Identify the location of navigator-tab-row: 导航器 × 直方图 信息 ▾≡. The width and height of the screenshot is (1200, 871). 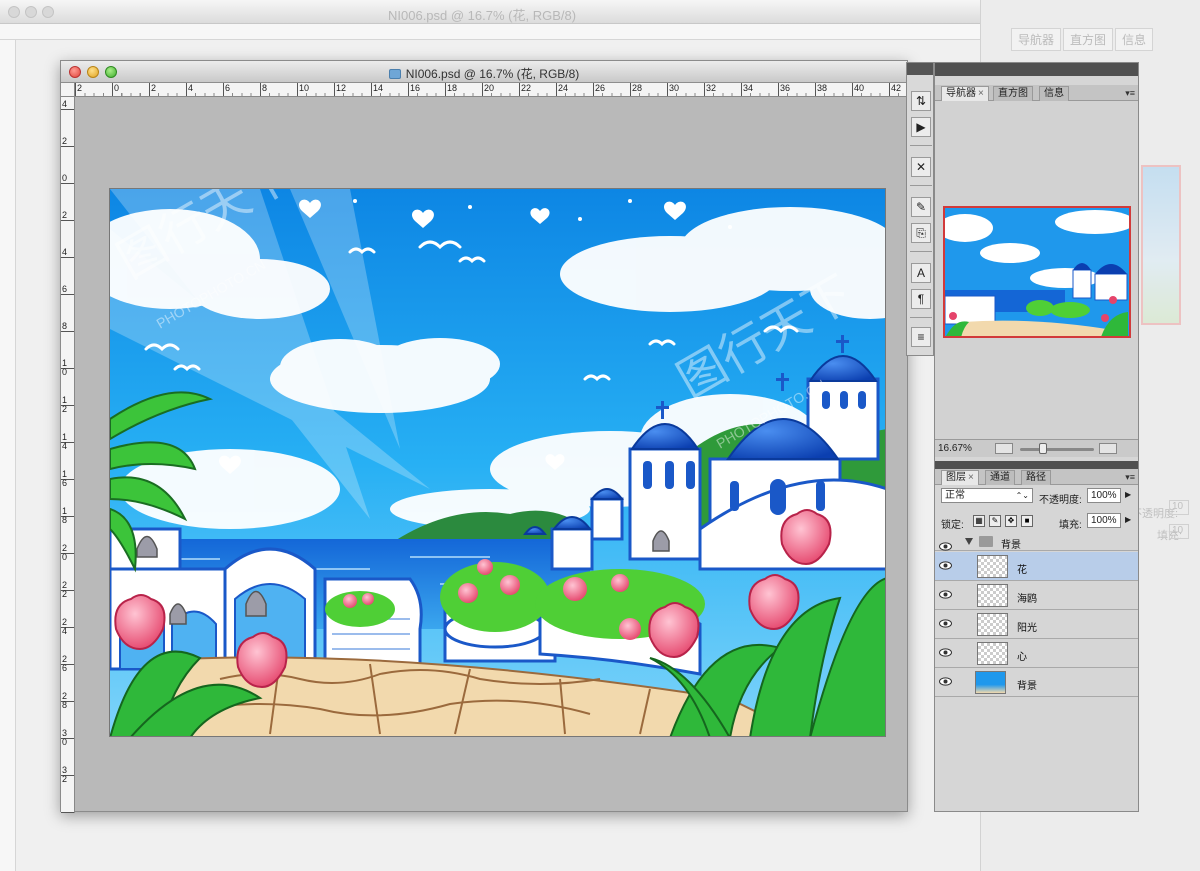
(1036, 93).